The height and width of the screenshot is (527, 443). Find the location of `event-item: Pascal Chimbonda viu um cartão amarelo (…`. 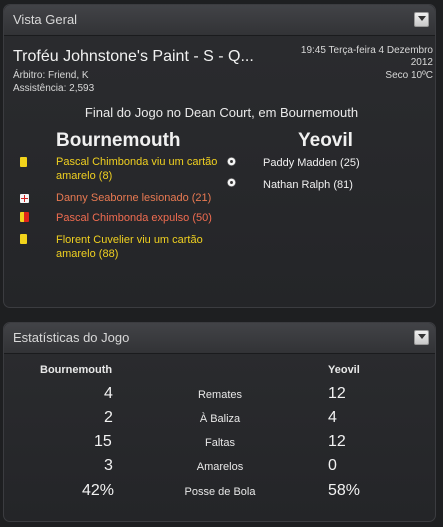

event-item: Pascal Chimbonda viu um cartão amarelo (… is located at coordinates (141, 169).